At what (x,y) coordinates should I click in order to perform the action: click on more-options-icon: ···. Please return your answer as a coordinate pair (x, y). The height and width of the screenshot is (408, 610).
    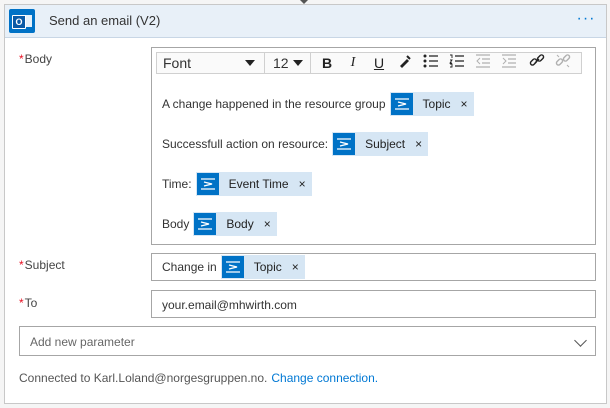
    Looking at the image, I should click on (586, 19).